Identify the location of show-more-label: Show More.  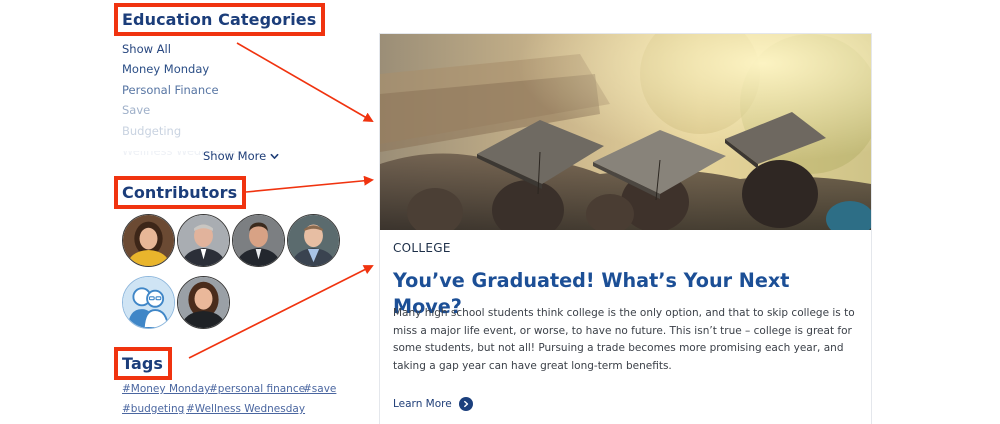
(235, 156).